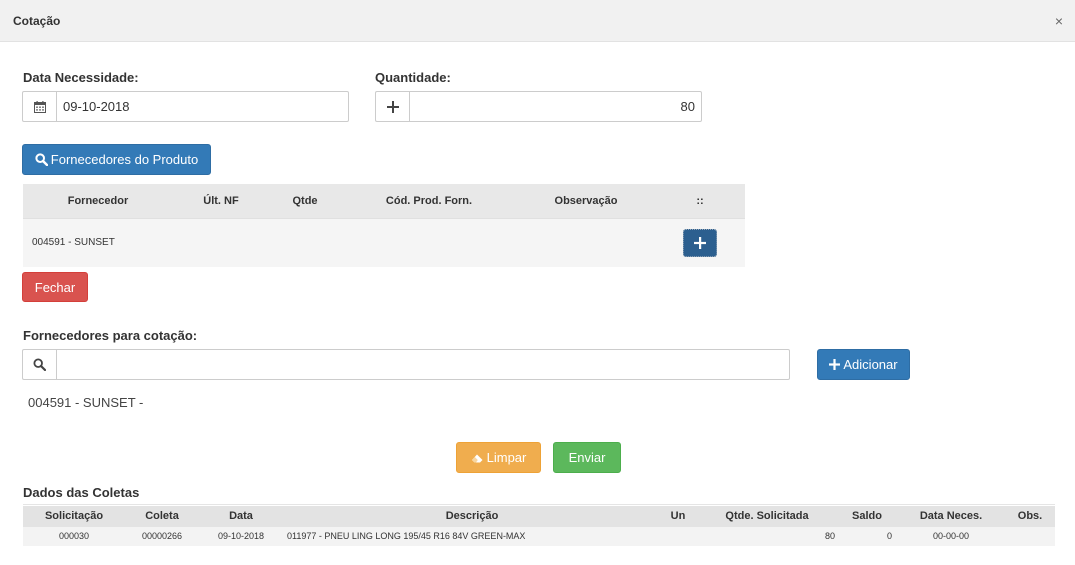 This screenshot has width=1075, height=565. What do you see at coordinates (586, 201) in the screenshot?
I see `column-header: Observação` at bounding box center [586, 201].